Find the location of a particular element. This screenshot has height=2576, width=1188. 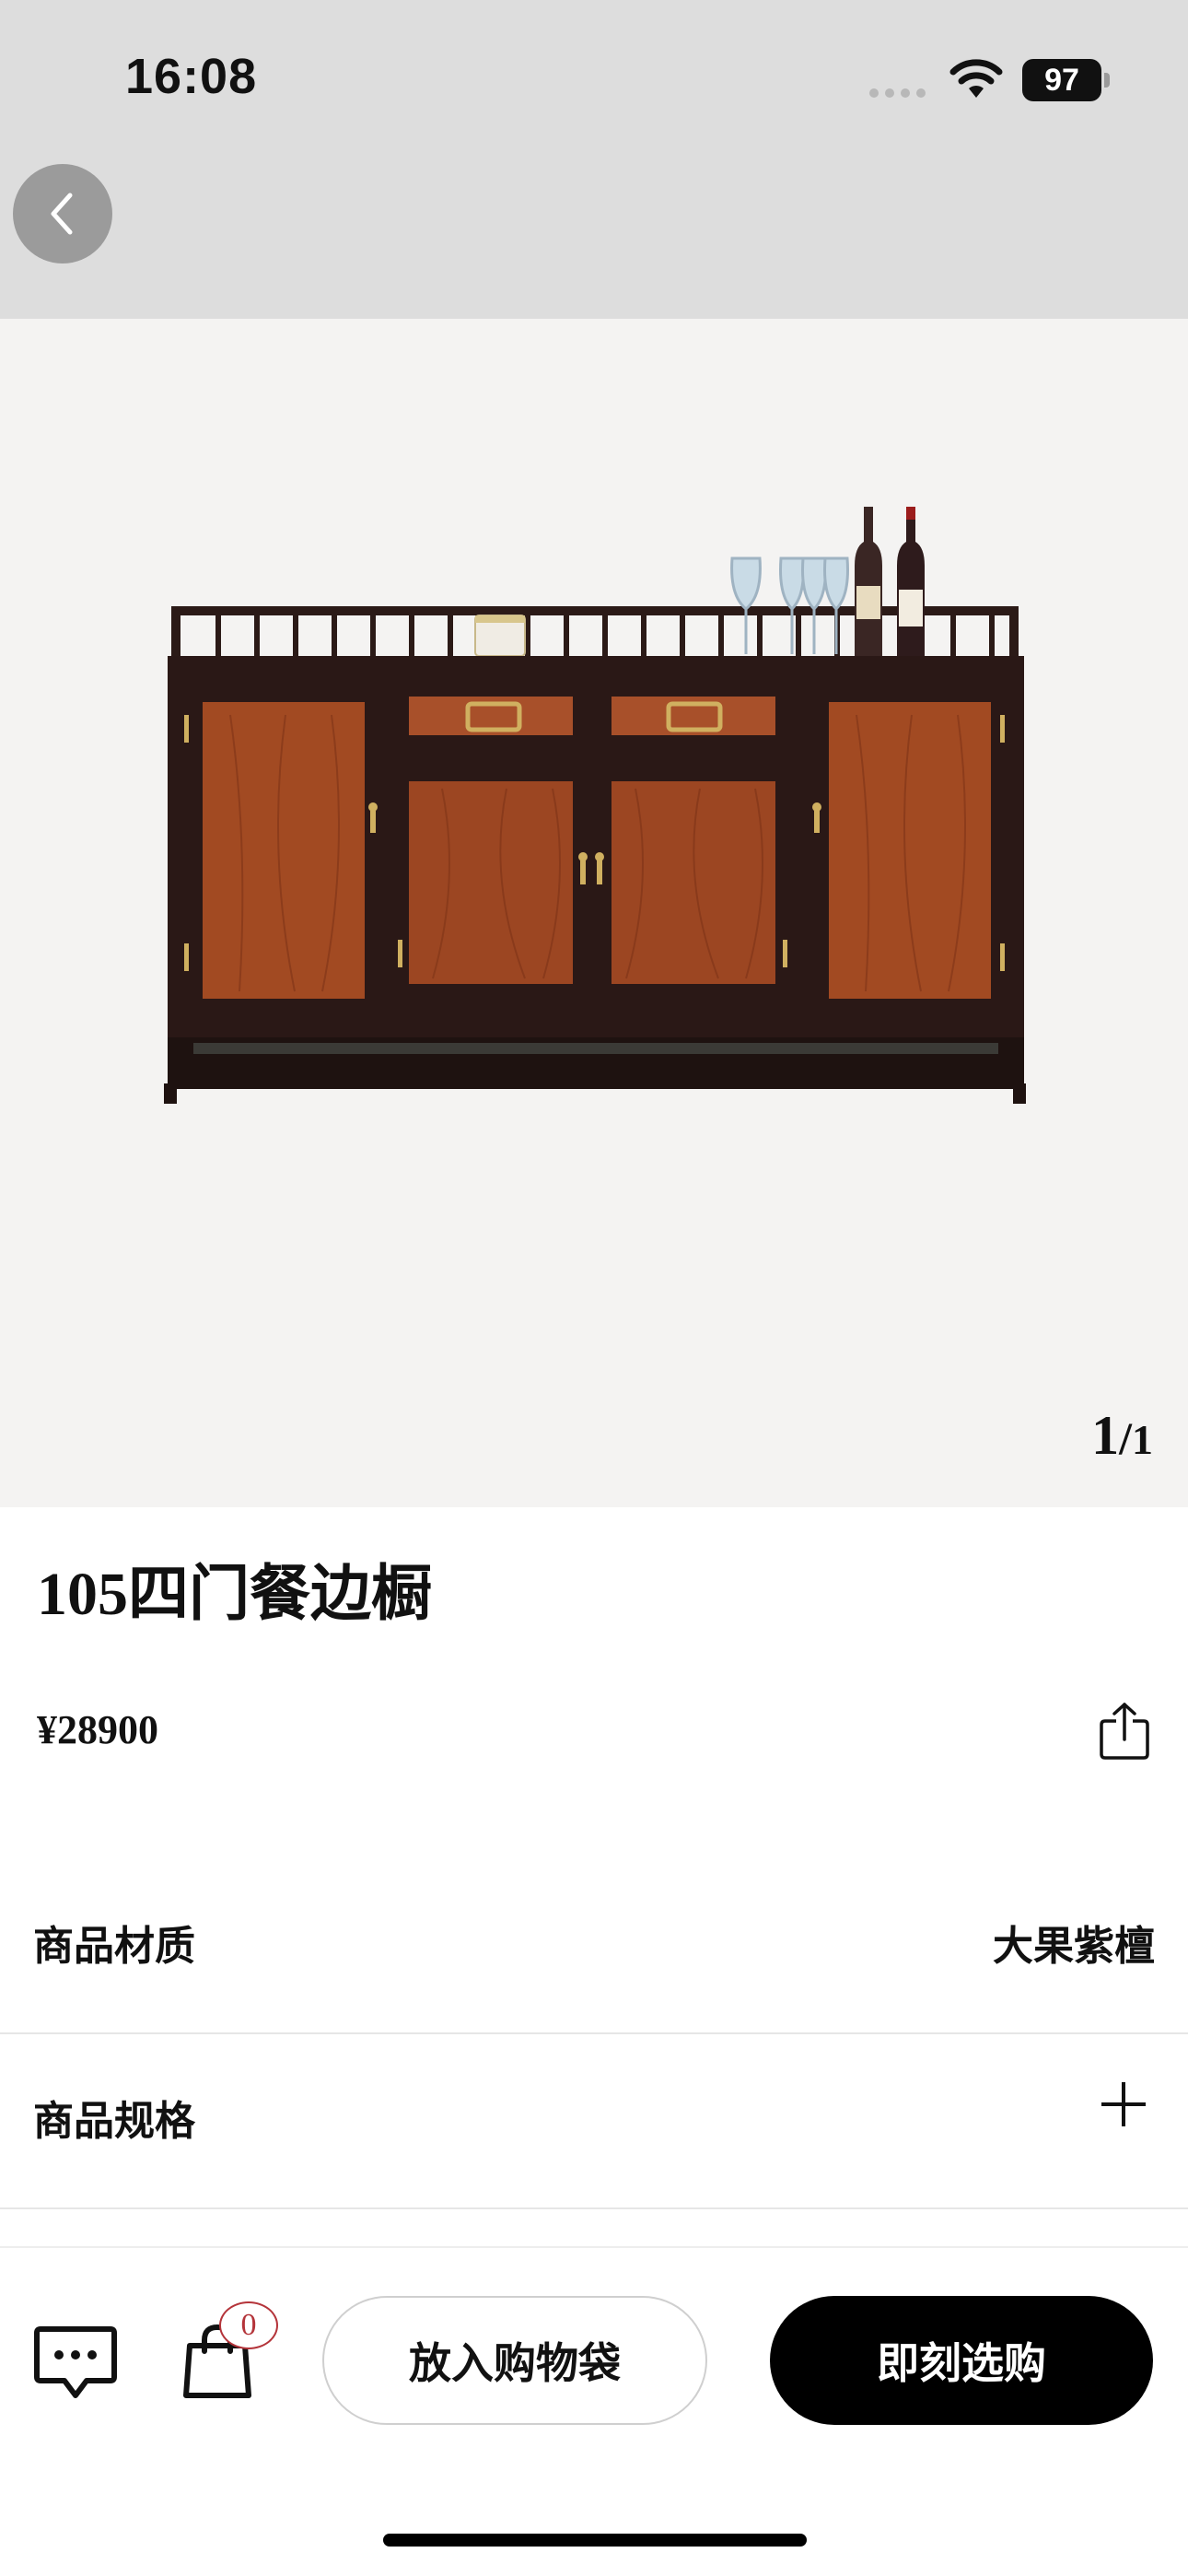

battery-level: 97 is located at coordinates (1061, 80).